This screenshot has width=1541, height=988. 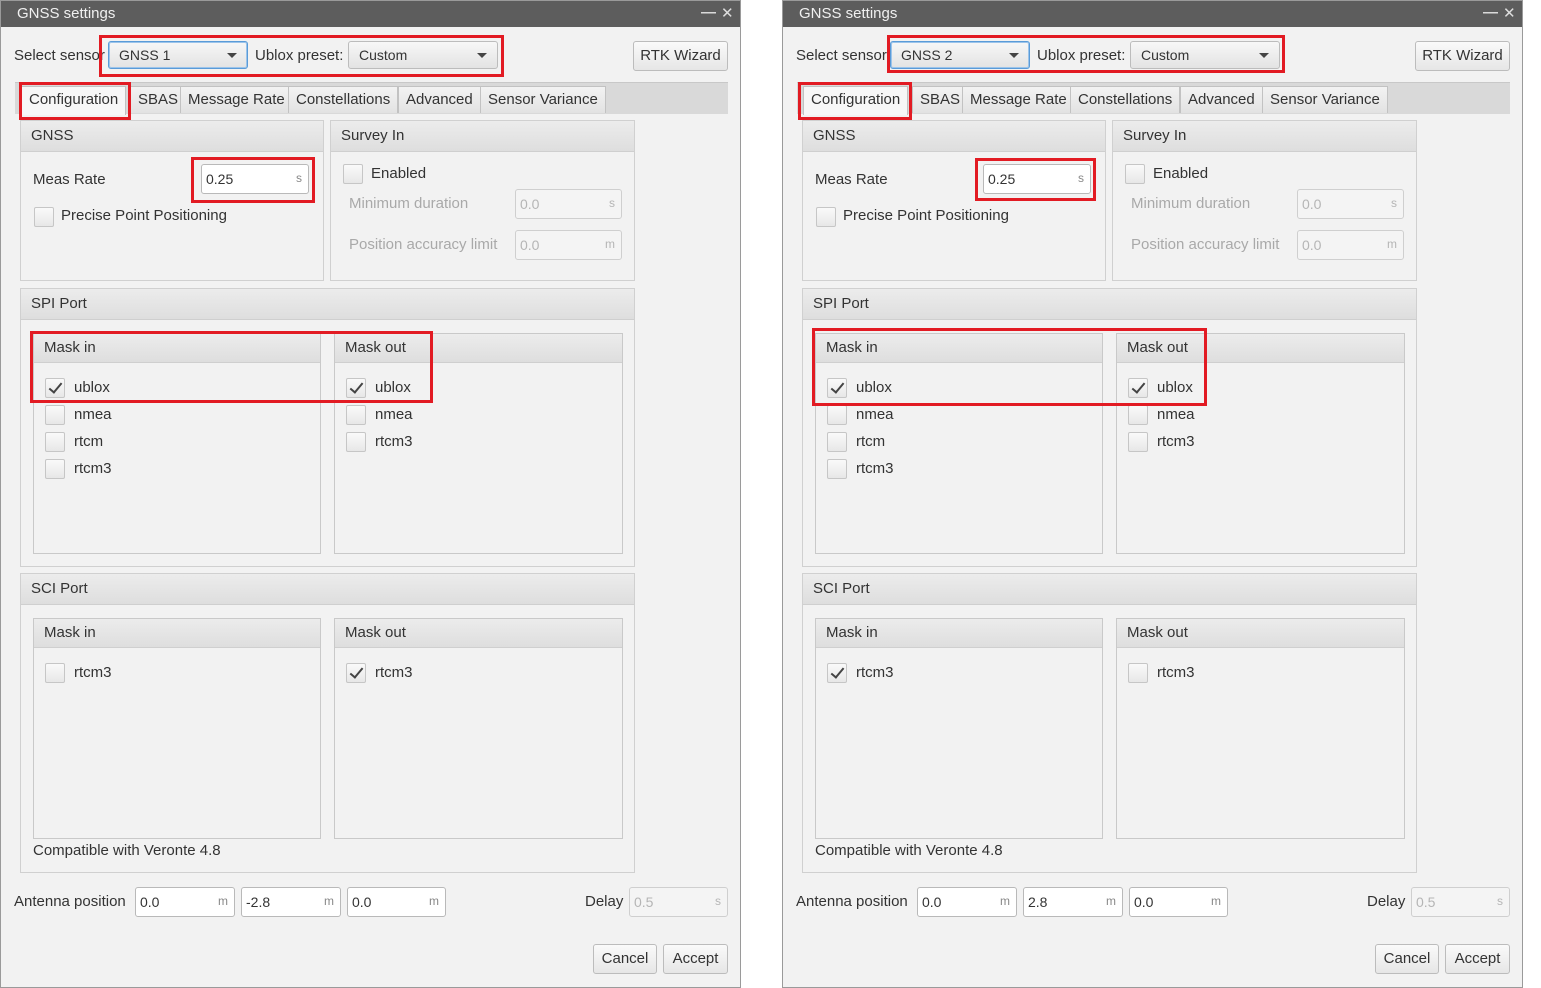 What do you see at coordinates (960, 55) in the screenshot?
I see `sensor-select: GNSS 2` at bounding box center [960, 55].